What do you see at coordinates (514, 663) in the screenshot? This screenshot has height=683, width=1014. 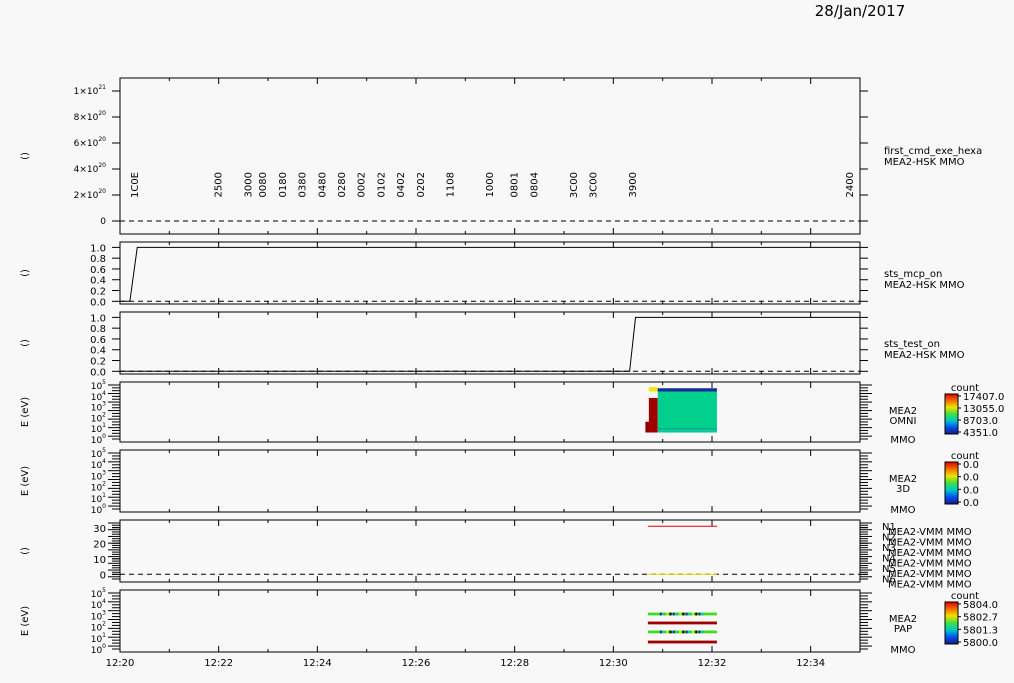 I see `time-tick-label: 12:28` at bounding box center [514, 663].